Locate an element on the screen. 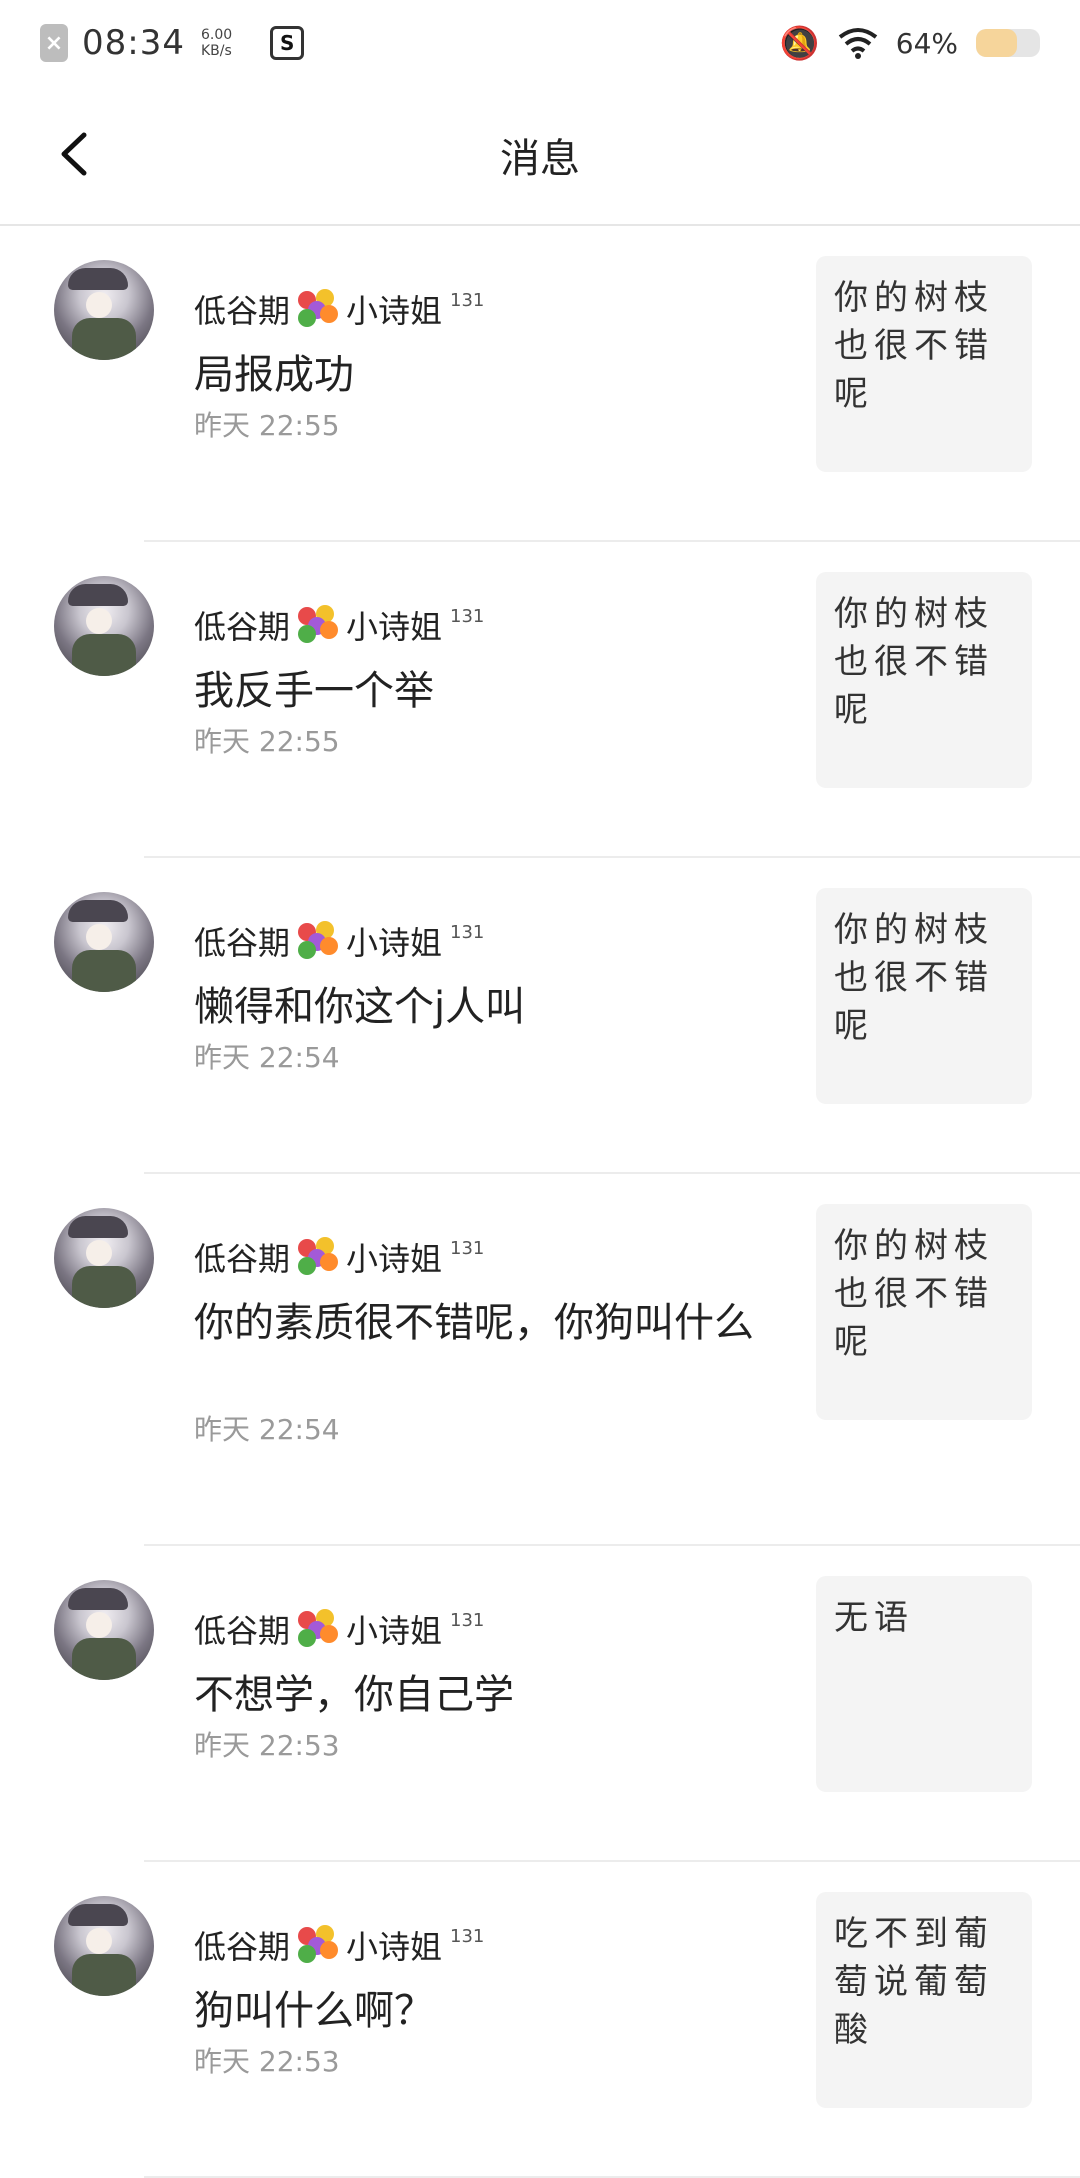 The image size is (1080, 2178). status-bar: × 08:34 6.00 KB/s S 🔕 64% is located at coordinates (540, 43).